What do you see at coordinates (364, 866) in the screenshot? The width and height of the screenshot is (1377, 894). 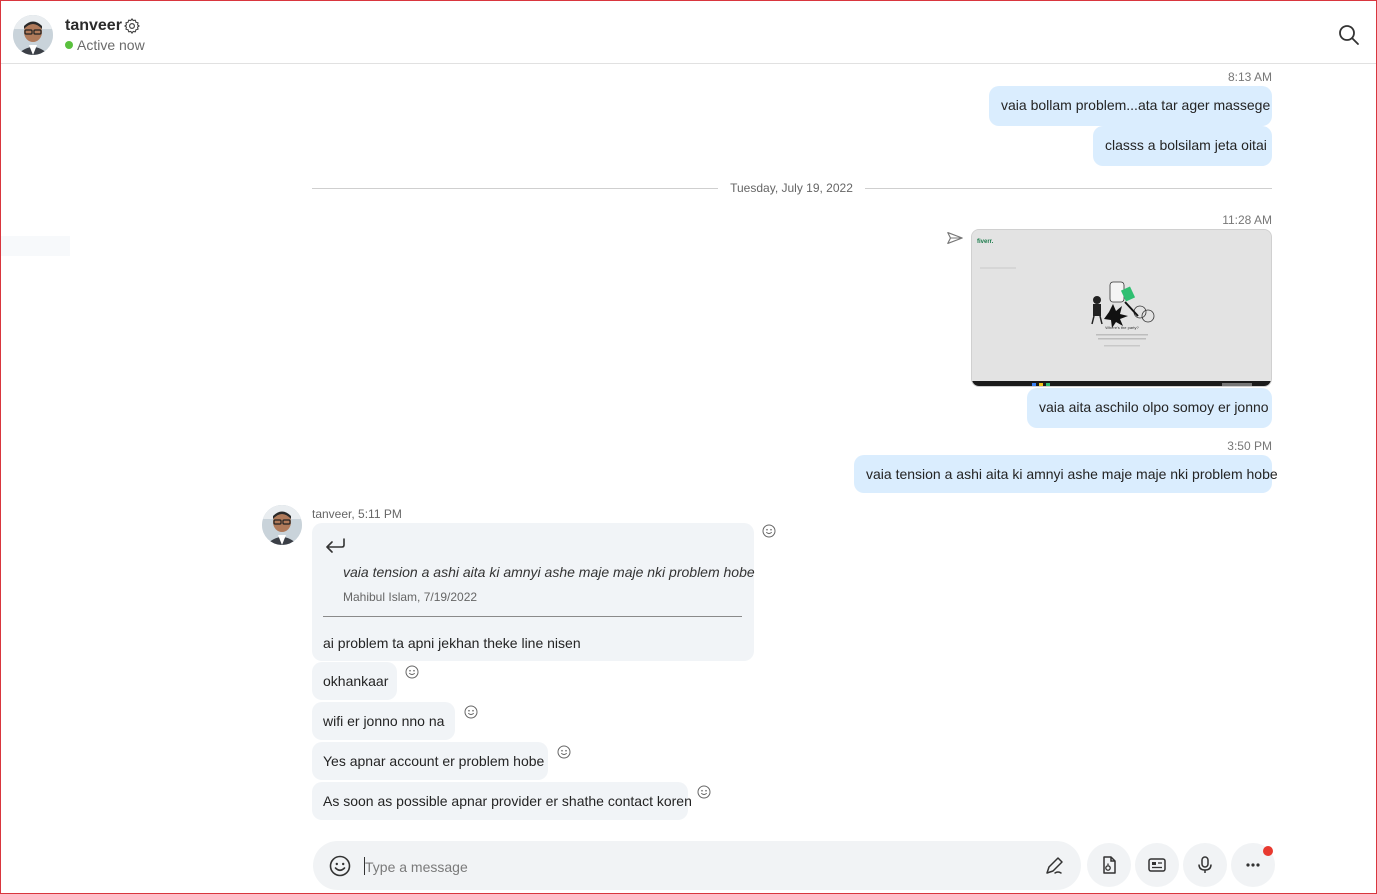 I see `text-caret` at bounding box center [364, 866].